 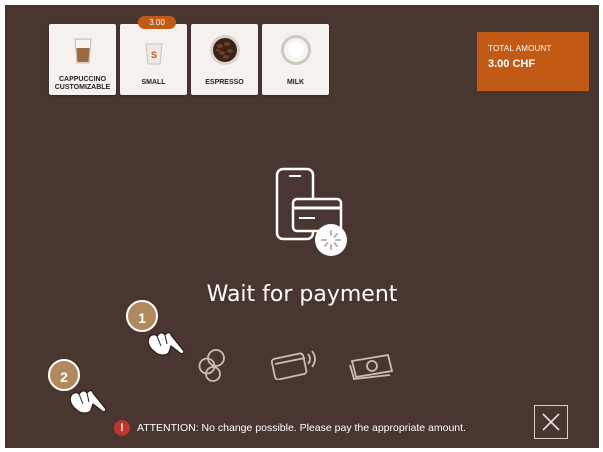 I want to click on cancel-button, so click(x=551, y=422).